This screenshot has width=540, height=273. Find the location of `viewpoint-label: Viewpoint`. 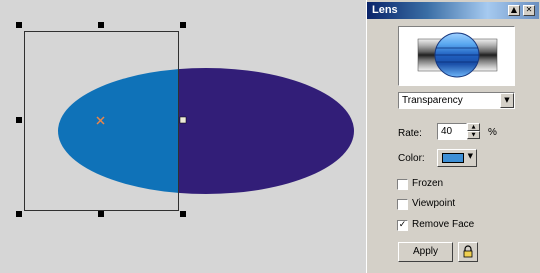

viewpoint-label: Viewpoint is located at coordinates (434, 203).